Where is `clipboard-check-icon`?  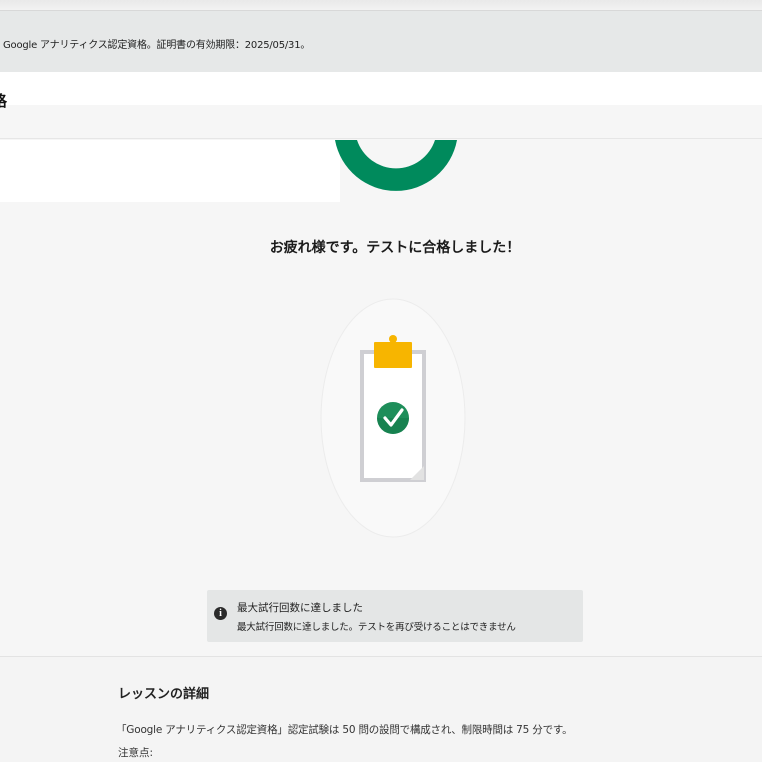
clipboard-check-icon is located at coordinates (393, 418).